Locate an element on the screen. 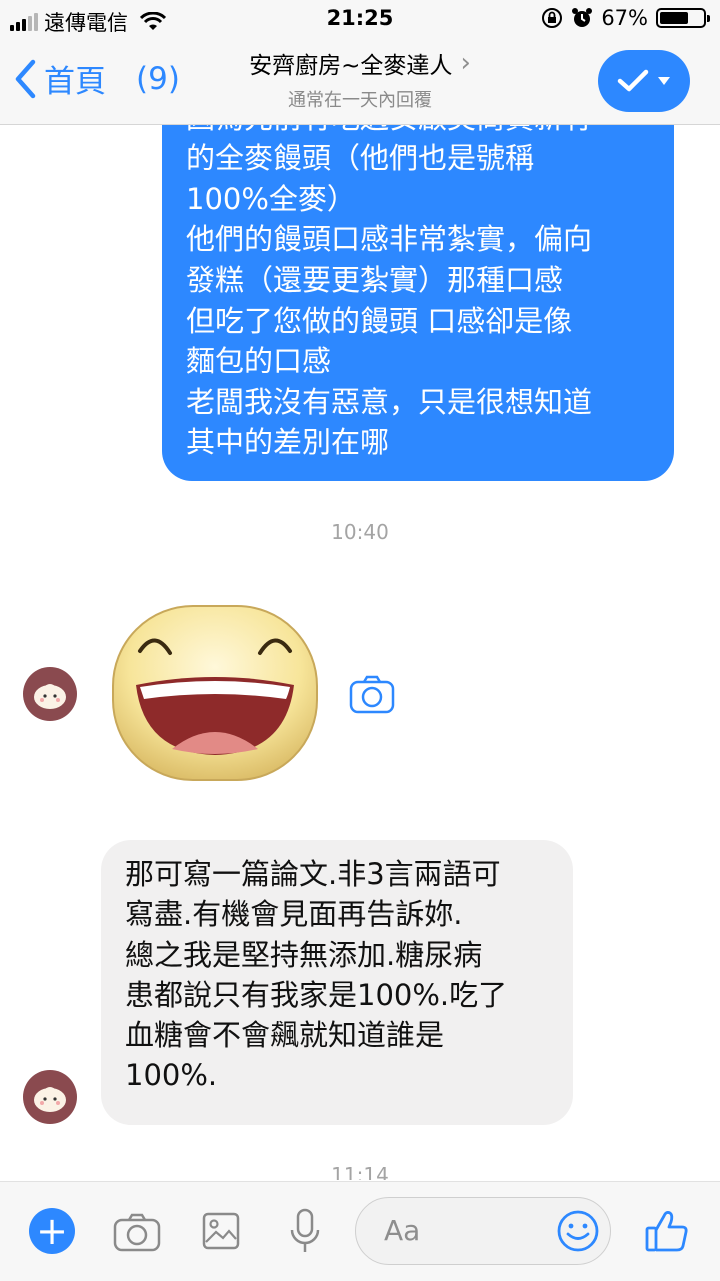  conversation-header: 首頁 (9) 安齊廚房~全麥達人 › 通常在一天內回覆 is located at coordinates (360, 82).